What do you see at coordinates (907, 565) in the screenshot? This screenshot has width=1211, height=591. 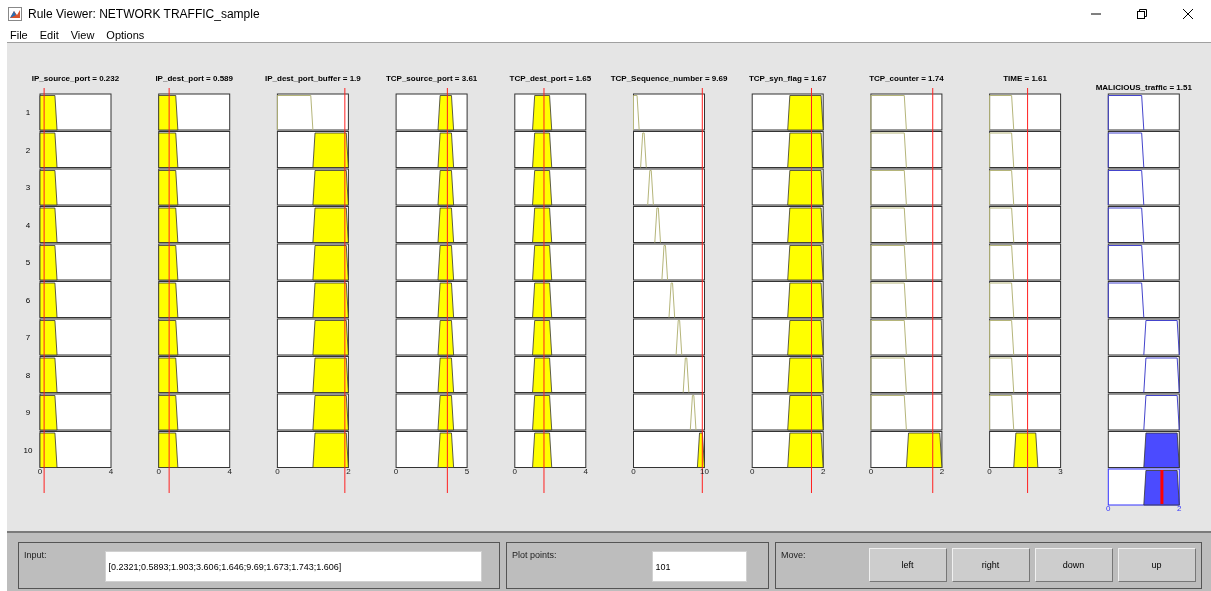 I see `move-button: left` at bounding box center [907, 565].